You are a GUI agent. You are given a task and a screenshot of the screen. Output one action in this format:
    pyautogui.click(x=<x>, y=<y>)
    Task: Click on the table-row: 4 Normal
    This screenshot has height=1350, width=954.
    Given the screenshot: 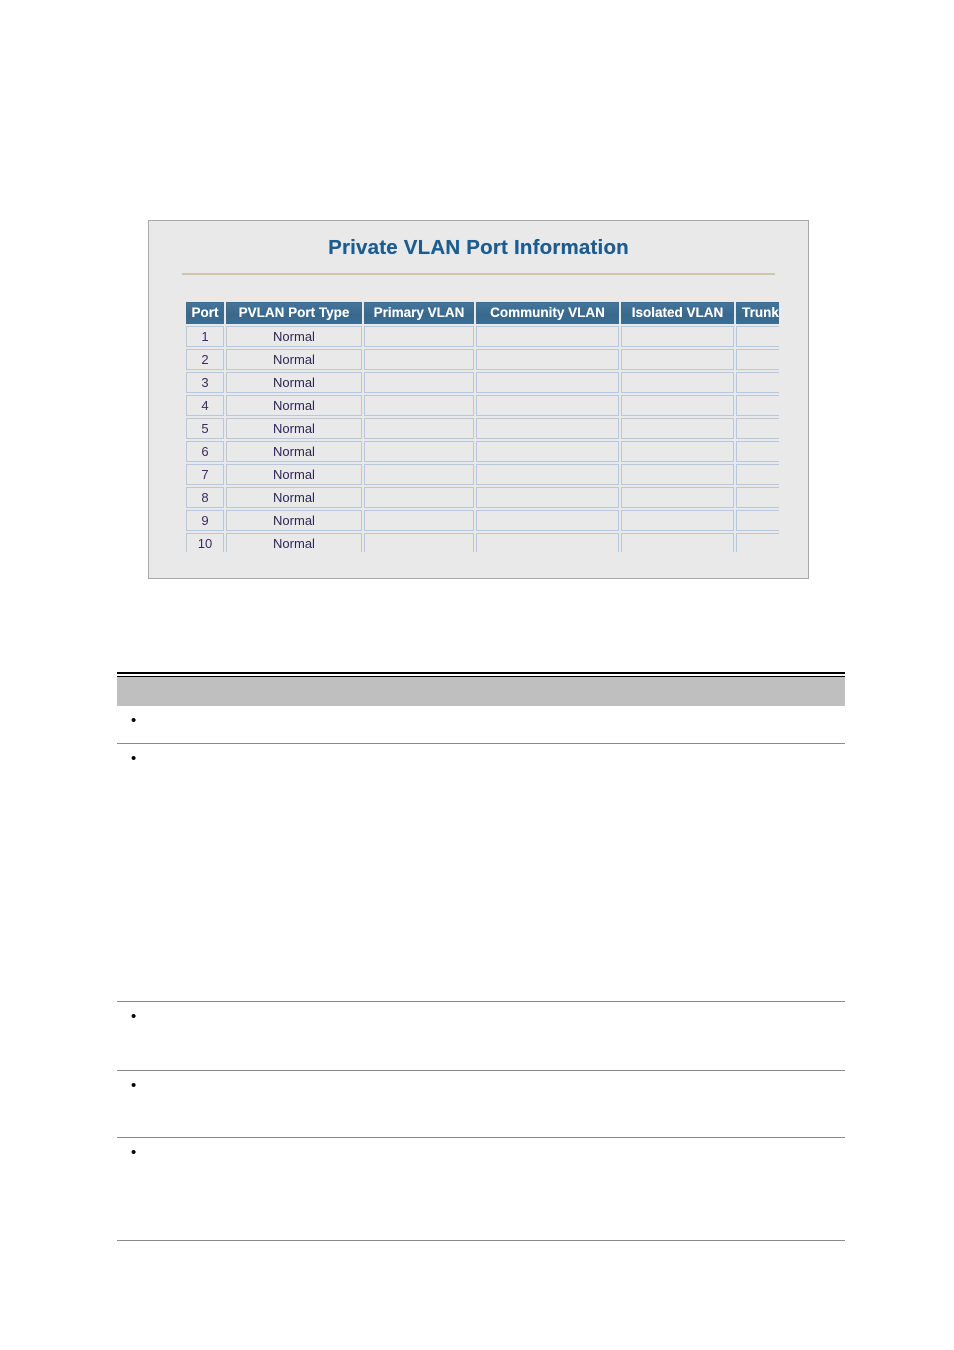 What is the action you would take?
    pyautogui.click(x=482, y=405)
    